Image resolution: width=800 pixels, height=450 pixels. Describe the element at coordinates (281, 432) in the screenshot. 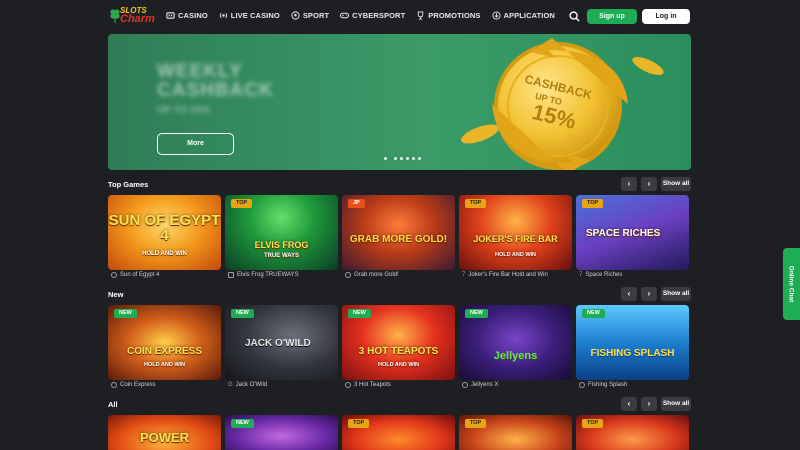

I see `game-card: NEW` at that location.